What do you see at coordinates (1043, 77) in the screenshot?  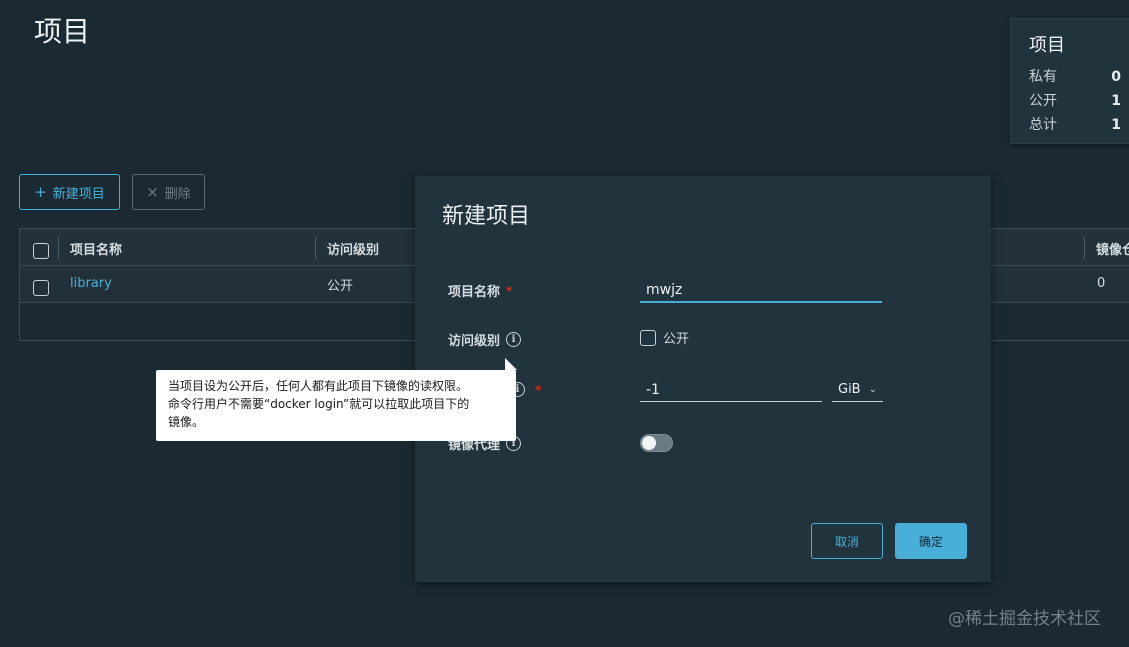 I see `stats-label: 私有` at bounding box center [1043, 77].